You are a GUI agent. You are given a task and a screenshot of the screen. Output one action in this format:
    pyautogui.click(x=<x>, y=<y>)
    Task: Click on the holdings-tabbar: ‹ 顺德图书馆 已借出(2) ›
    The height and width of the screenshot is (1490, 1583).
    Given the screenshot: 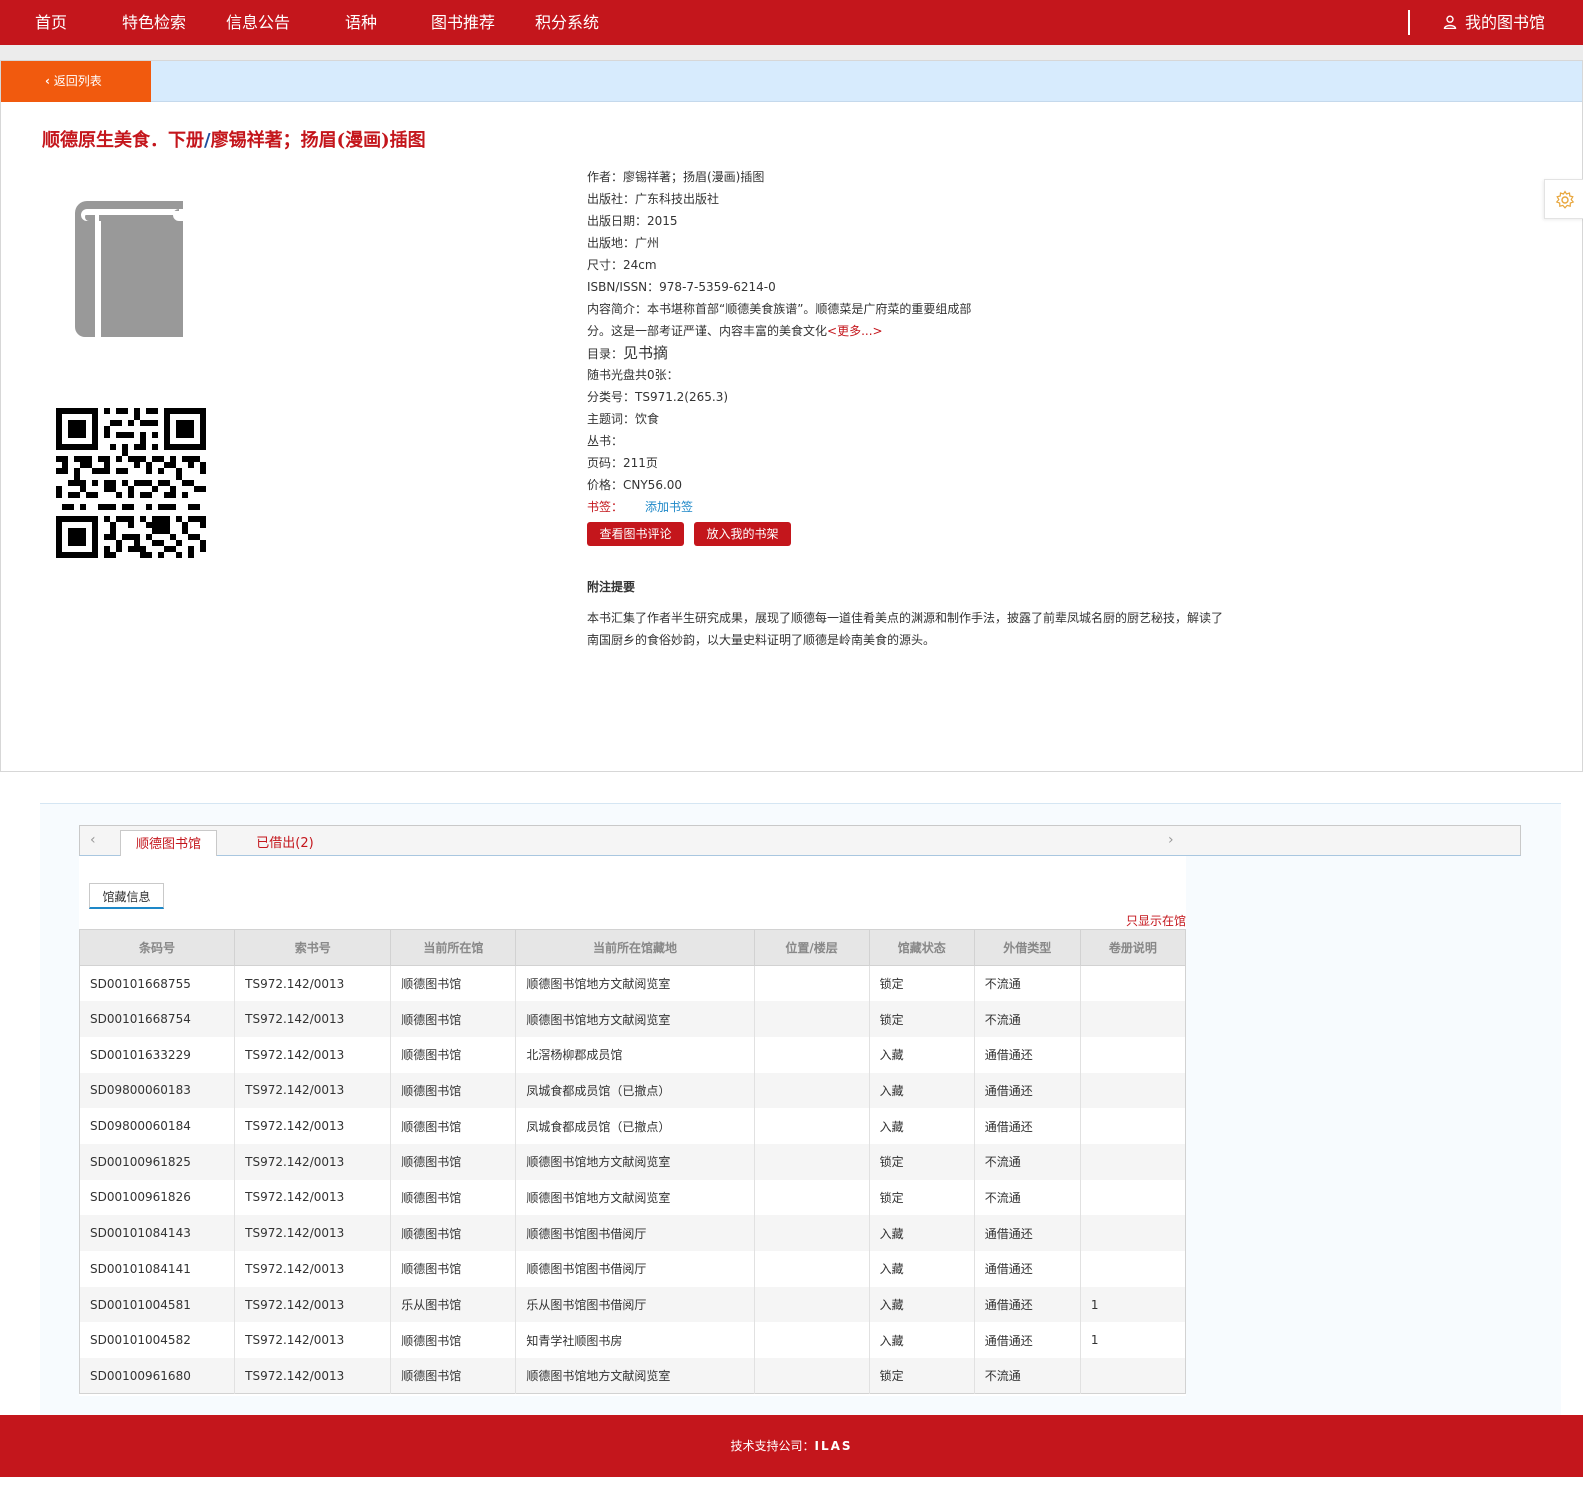 What is the action you would take?
    pyautogui.click(x=800, y=841)
    